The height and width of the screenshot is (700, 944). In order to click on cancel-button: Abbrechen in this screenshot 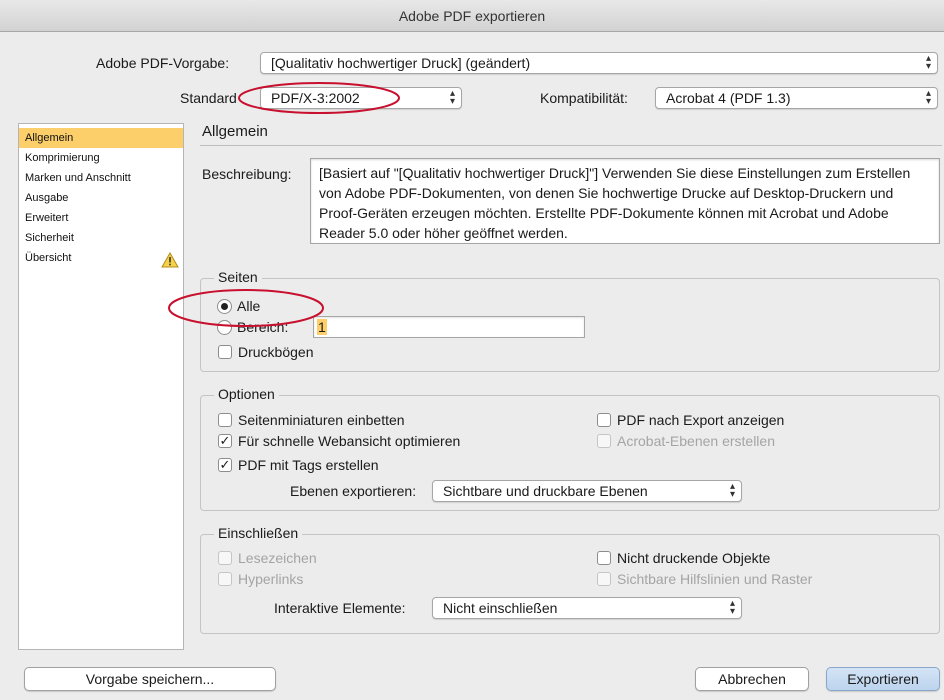, I will do `click(752, 679)`.